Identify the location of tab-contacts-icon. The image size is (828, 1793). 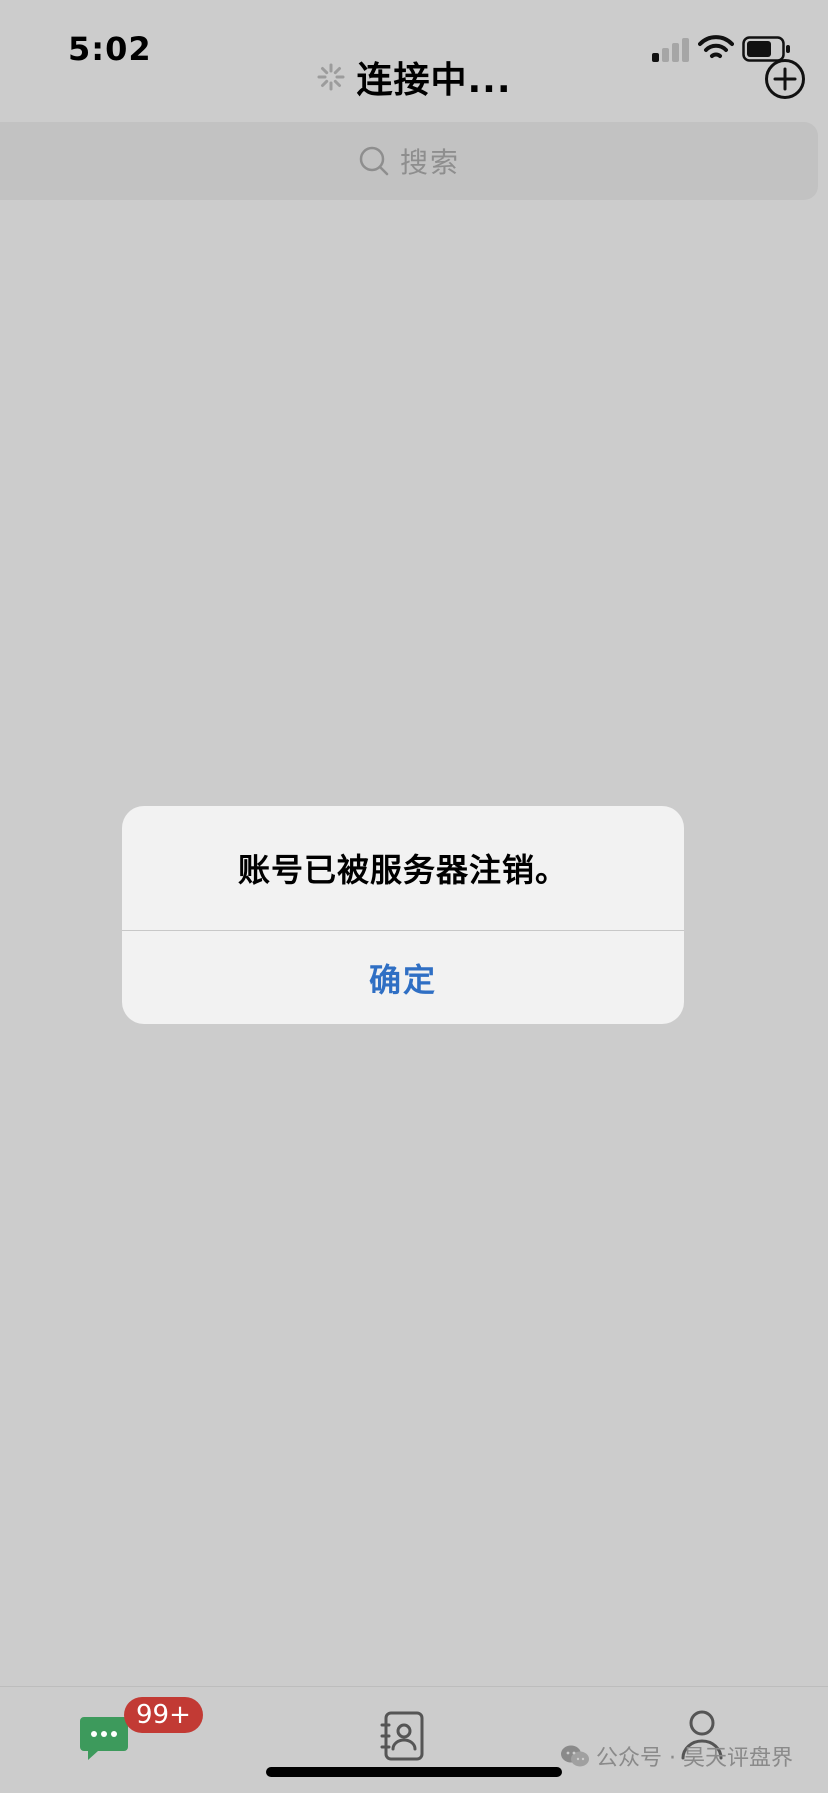
(403, 1736).